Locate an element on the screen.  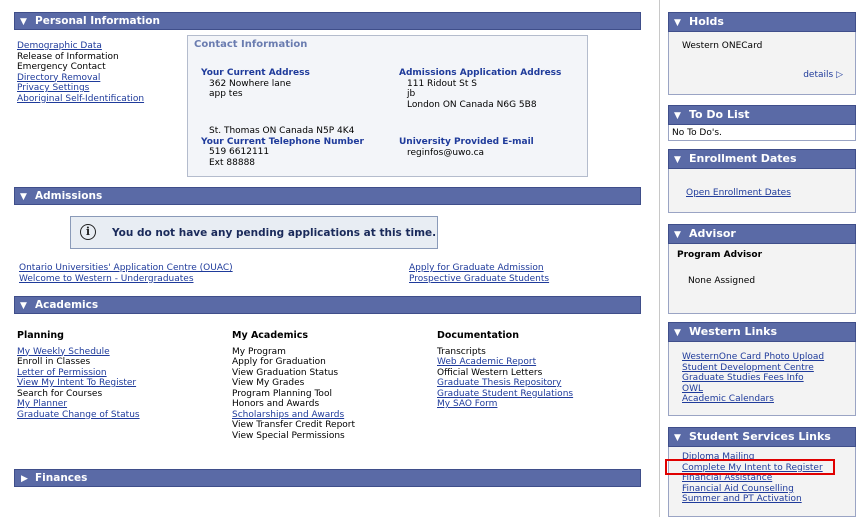
section-title: Academics is located at coordinates (67, 305).